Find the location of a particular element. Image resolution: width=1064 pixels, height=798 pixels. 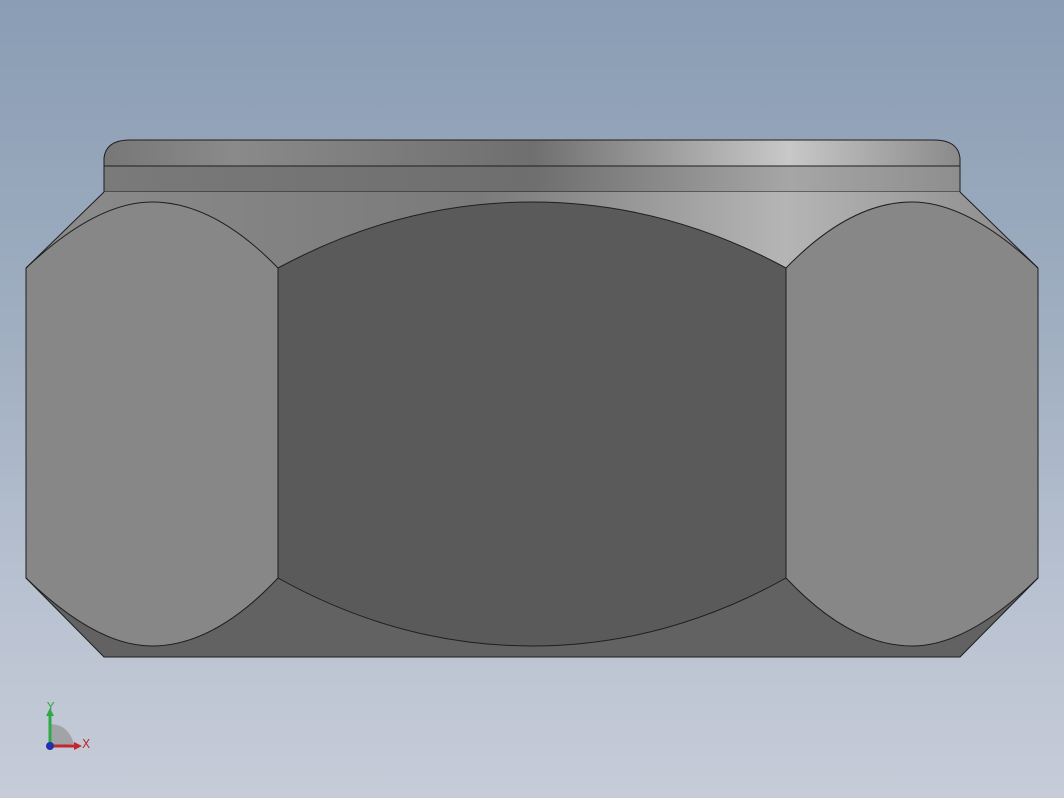

axis-triad: Y X is located at coordinates (68, 725).